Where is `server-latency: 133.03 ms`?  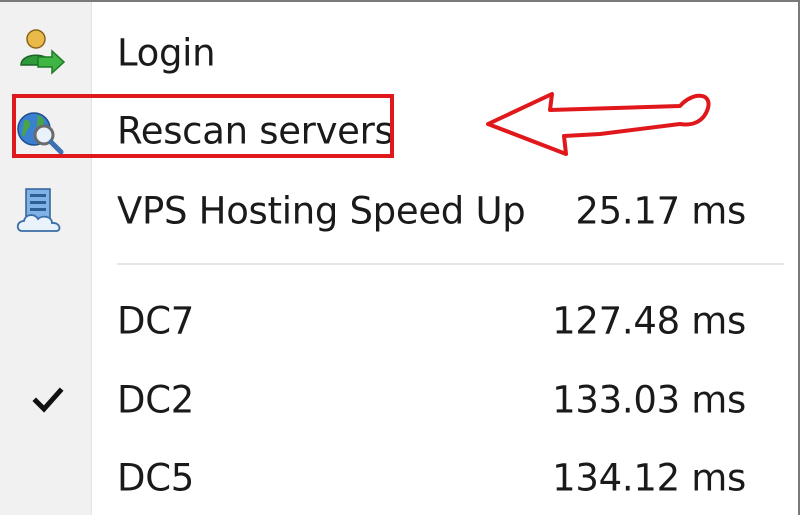
server-latency: 133.03 ms is located at coordinates (649, 400).